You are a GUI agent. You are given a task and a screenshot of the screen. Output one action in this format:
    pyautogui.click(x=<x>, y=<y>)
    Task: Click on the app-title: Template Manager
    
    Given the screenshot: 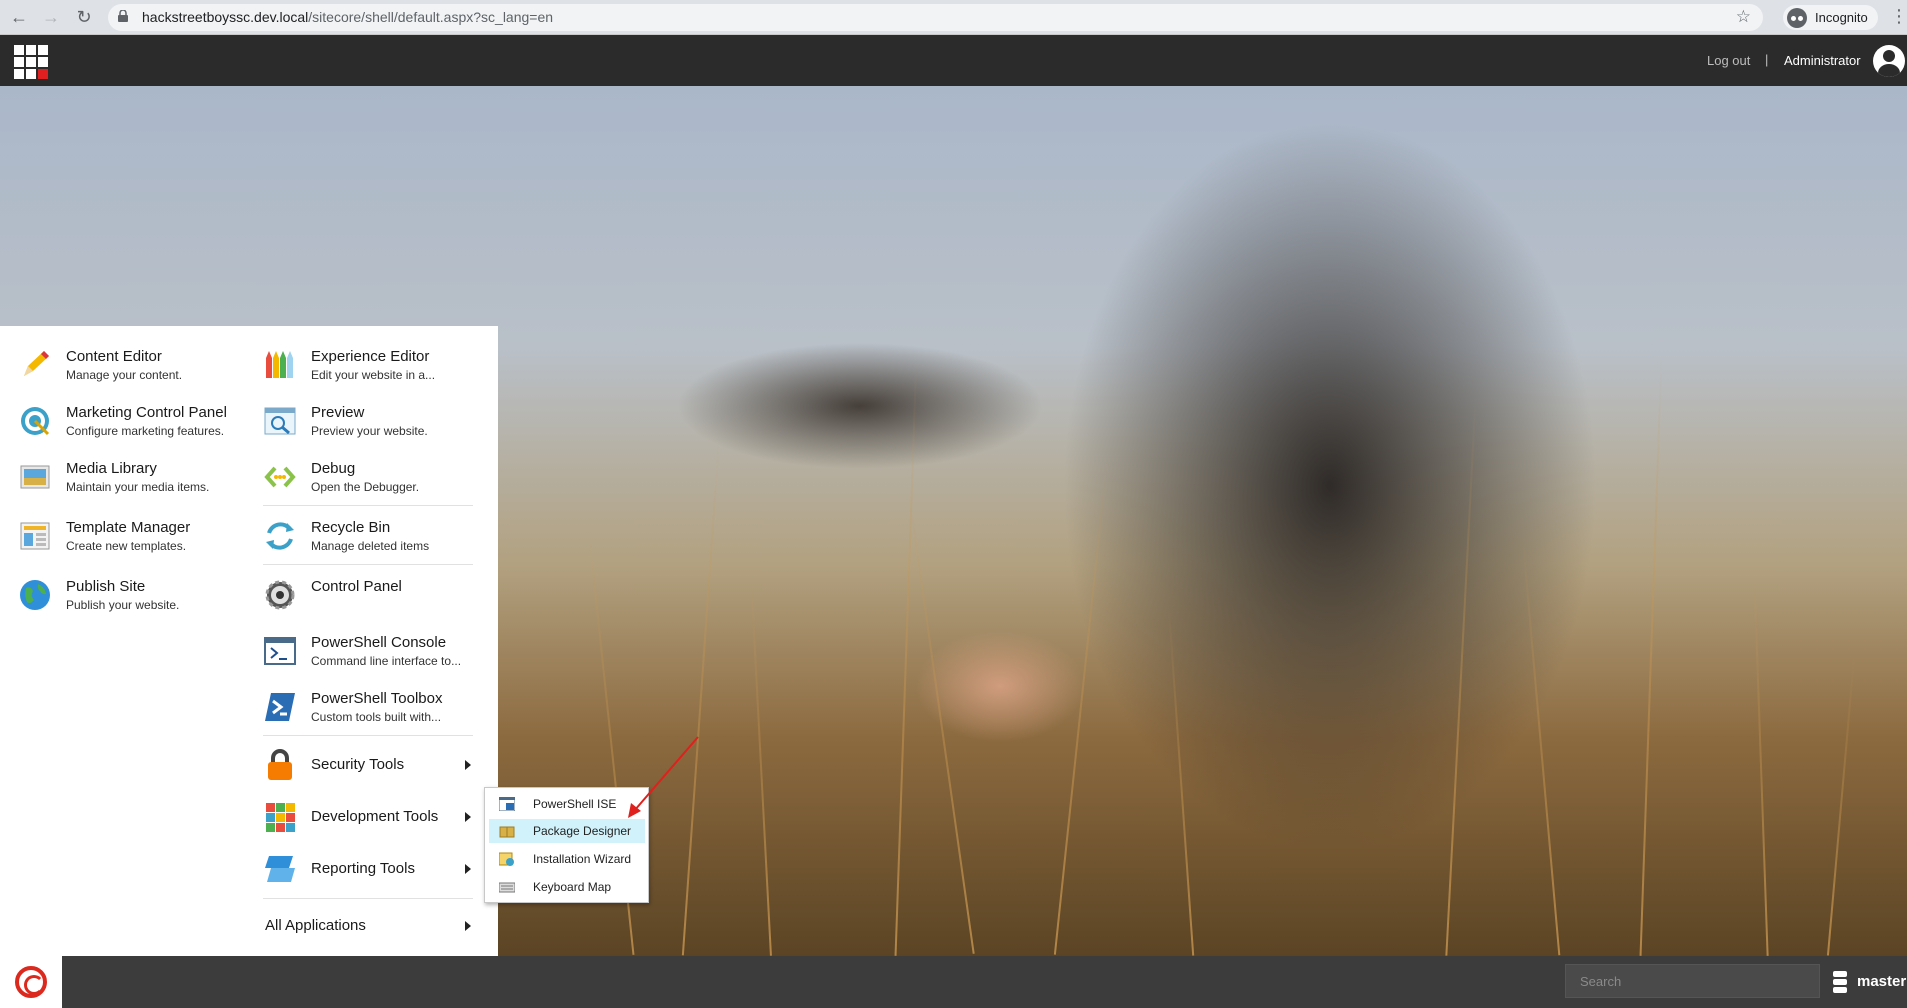 What is the action you would take?
    pyautogui.click(x=128, y=527)
    